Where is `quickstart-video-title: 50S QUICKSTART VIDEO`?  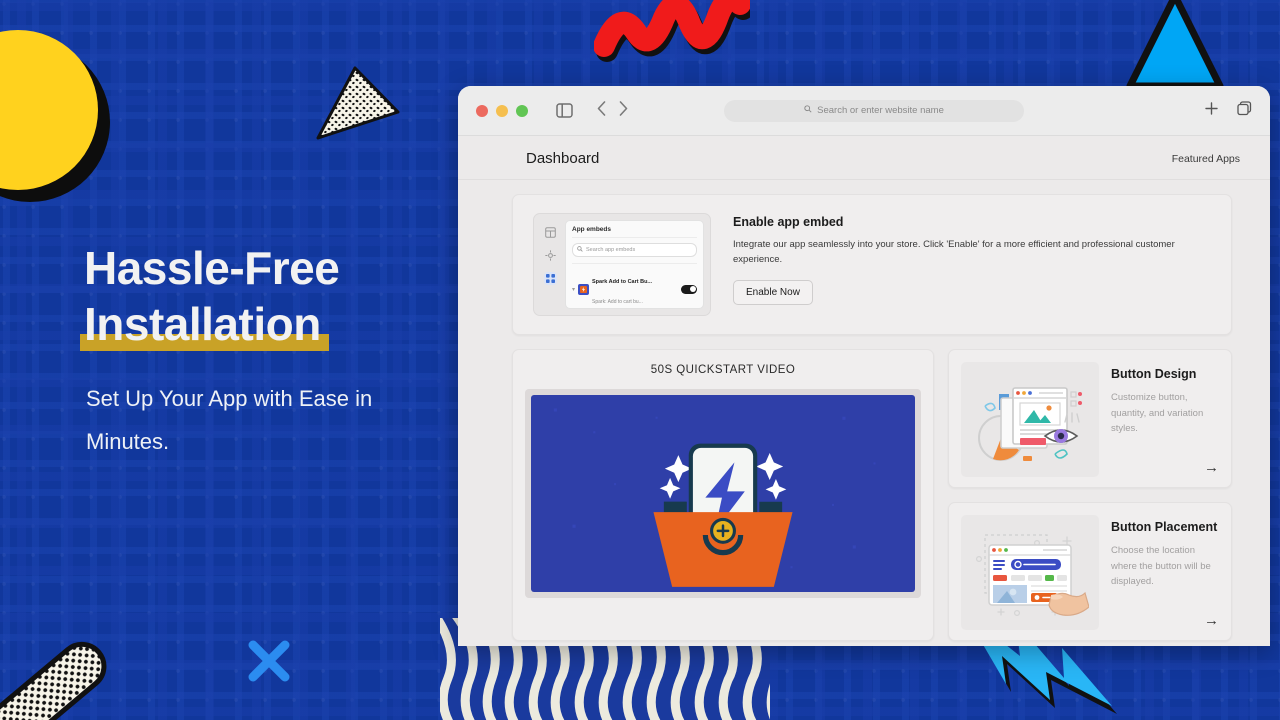
quickstart-video-title: 50S QUICKSTART VIDEO is located at coordinates (723, 370).